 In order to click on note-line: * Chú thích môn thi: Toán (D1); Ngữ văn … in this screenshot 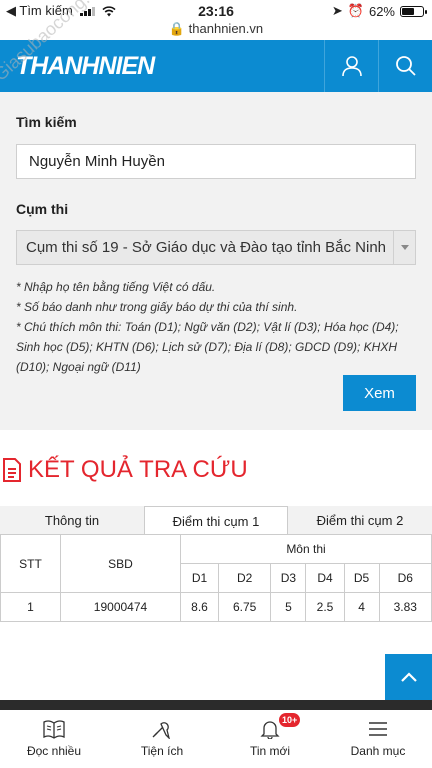, I will do `click(207, 347)`.